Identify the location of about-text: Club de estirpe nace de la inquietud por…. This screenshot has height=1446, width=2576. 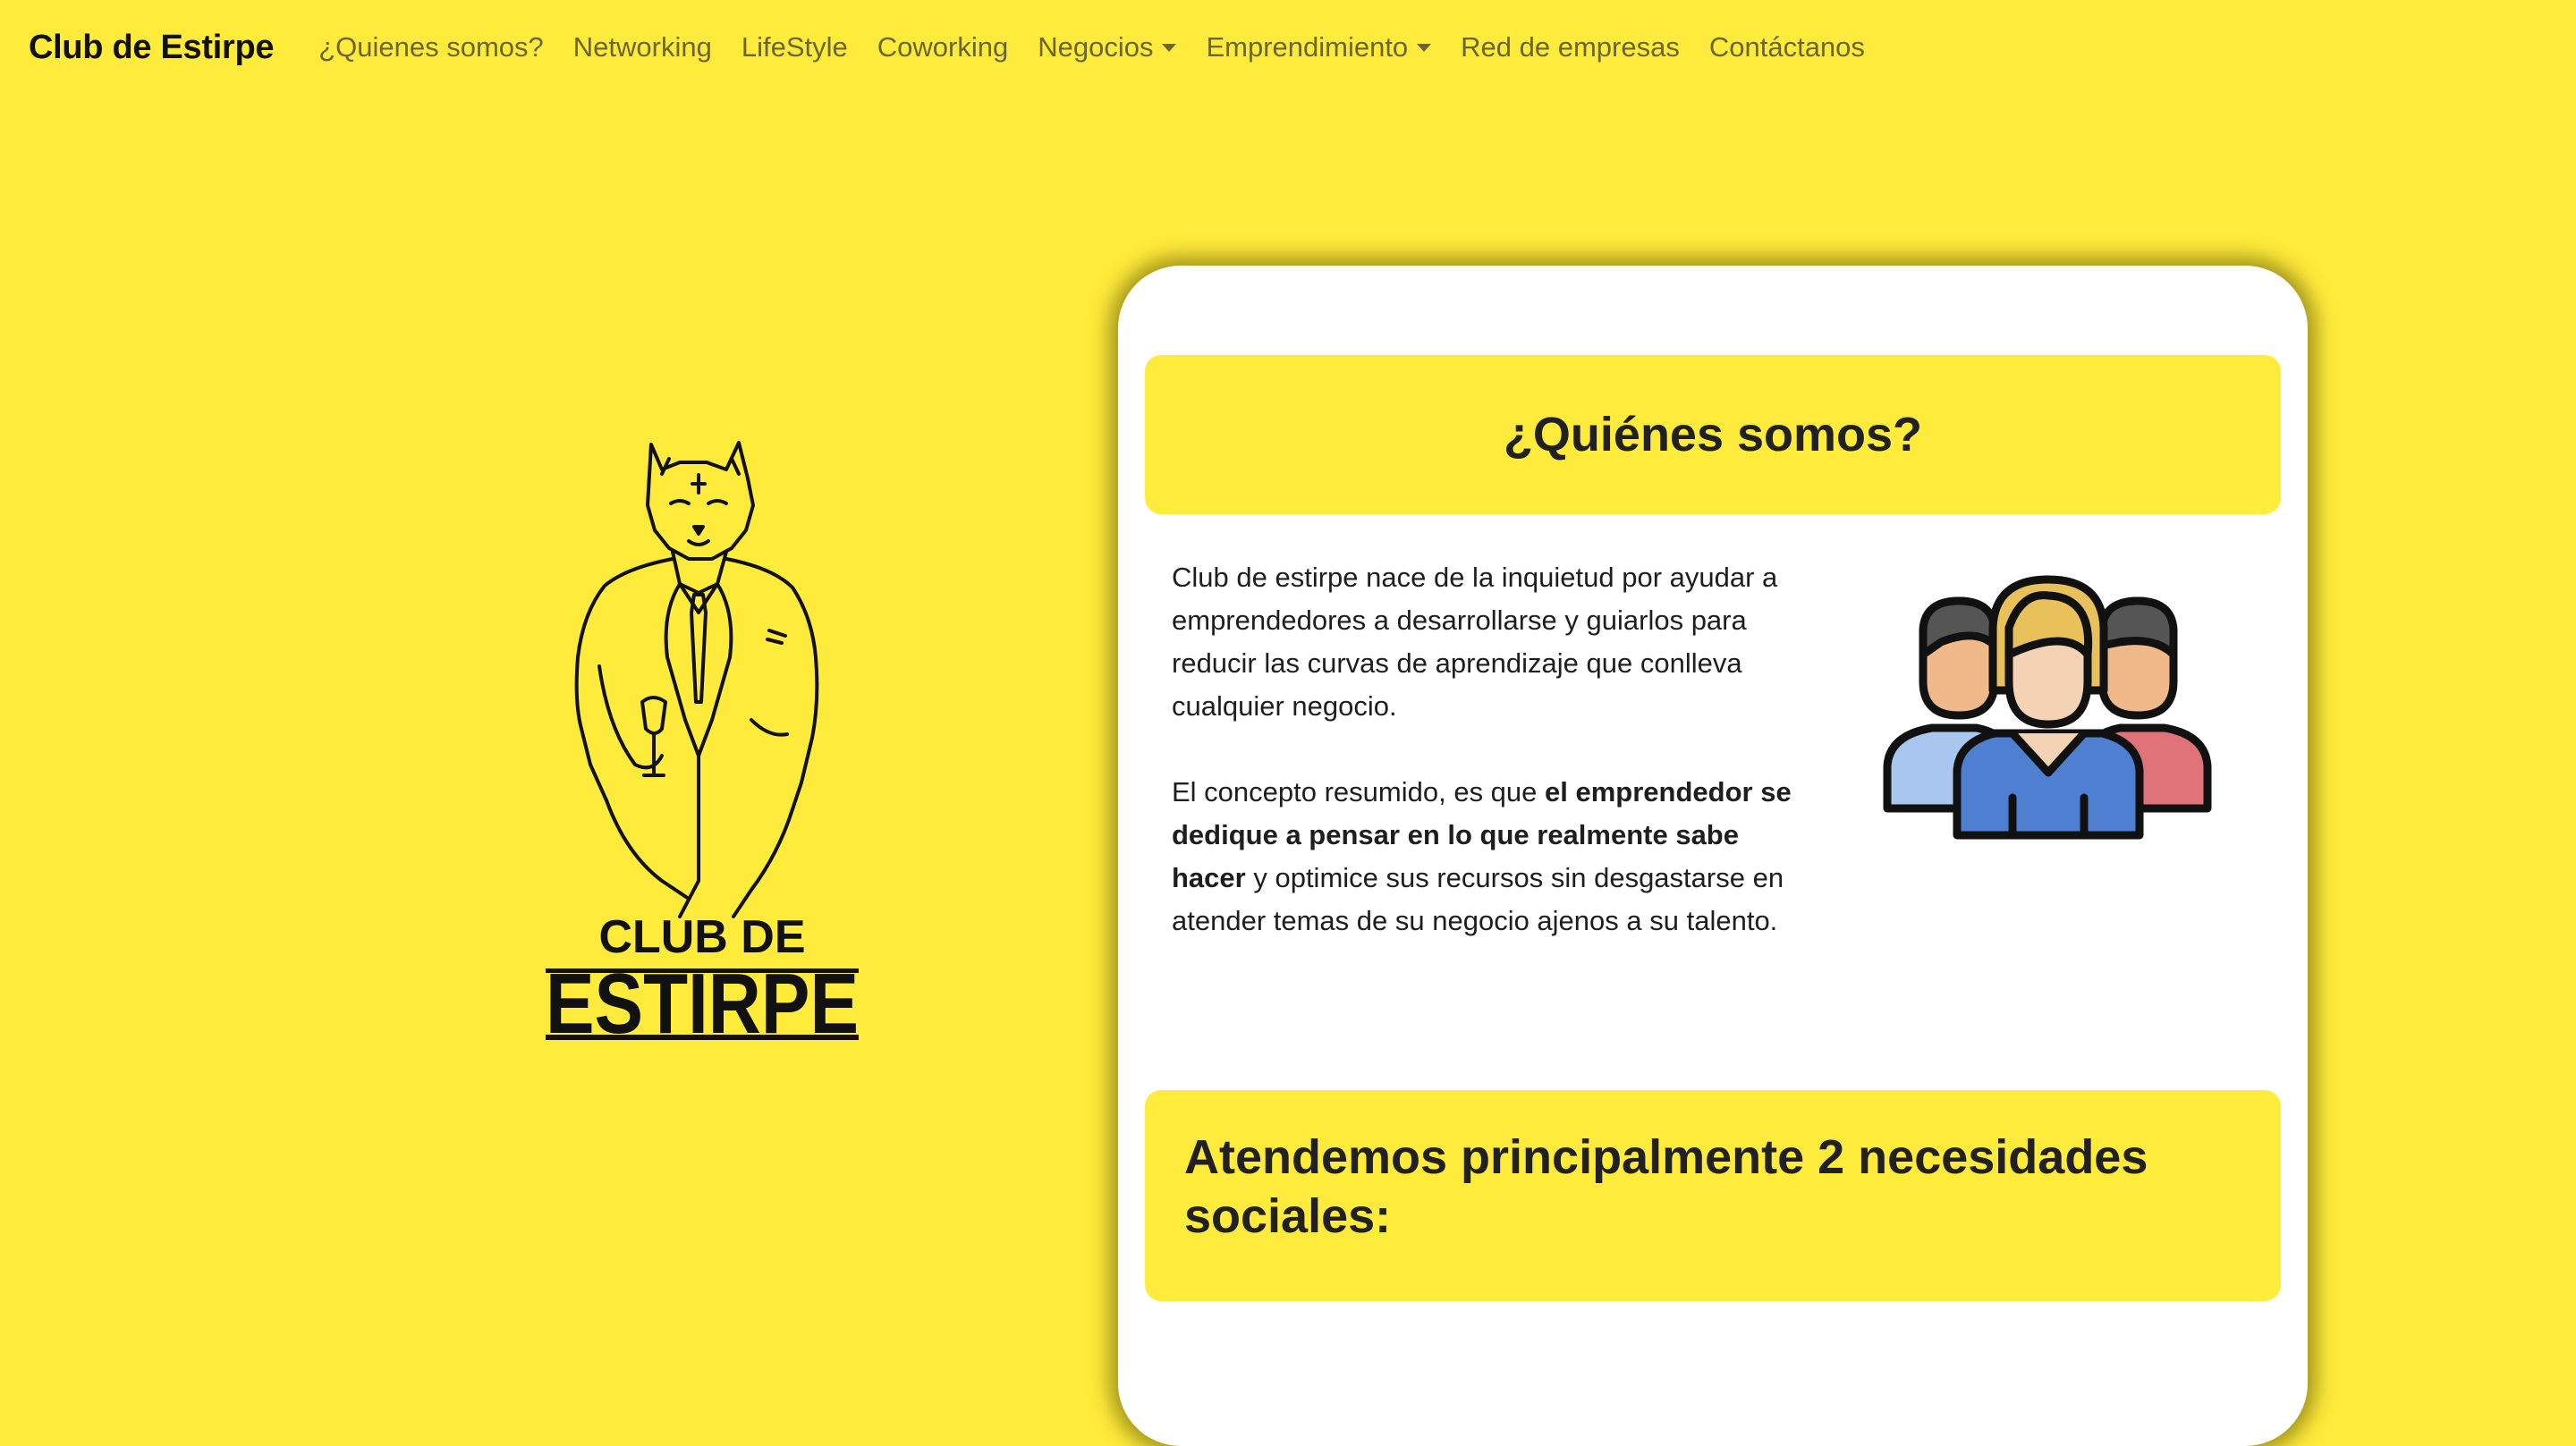
(1485, 770).